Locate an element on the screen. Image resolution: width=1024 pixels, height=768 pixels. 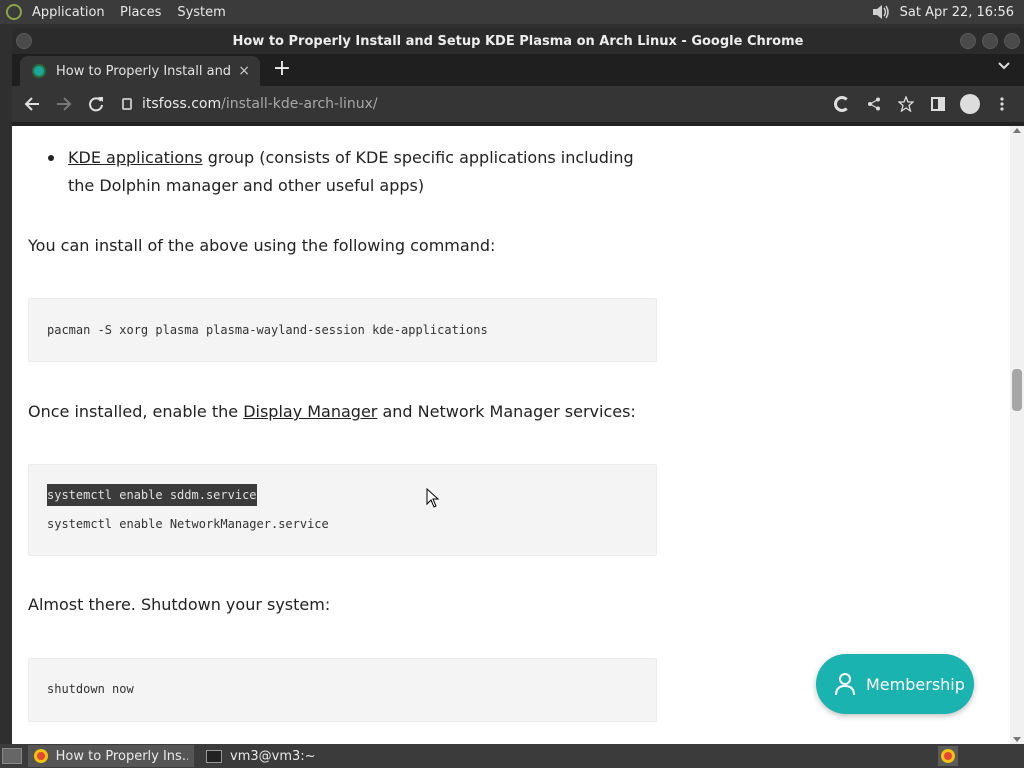
selected-code-text: systemctl enable sddm.service is located at coordinates (152, 495).